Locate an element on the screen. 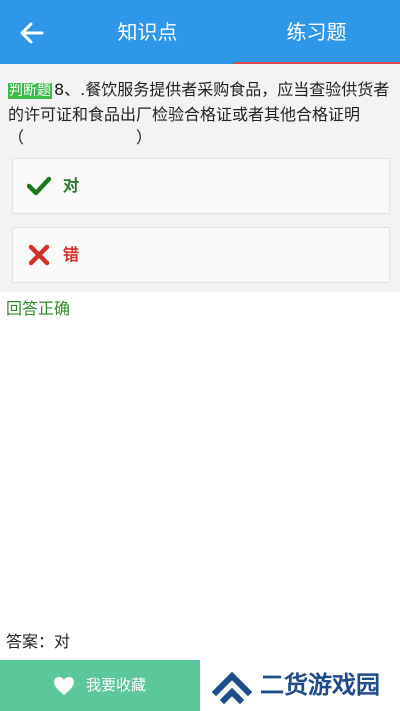 The height and width of the screenshot is (711, 400). check-icon is located at coordinates (39, 186).